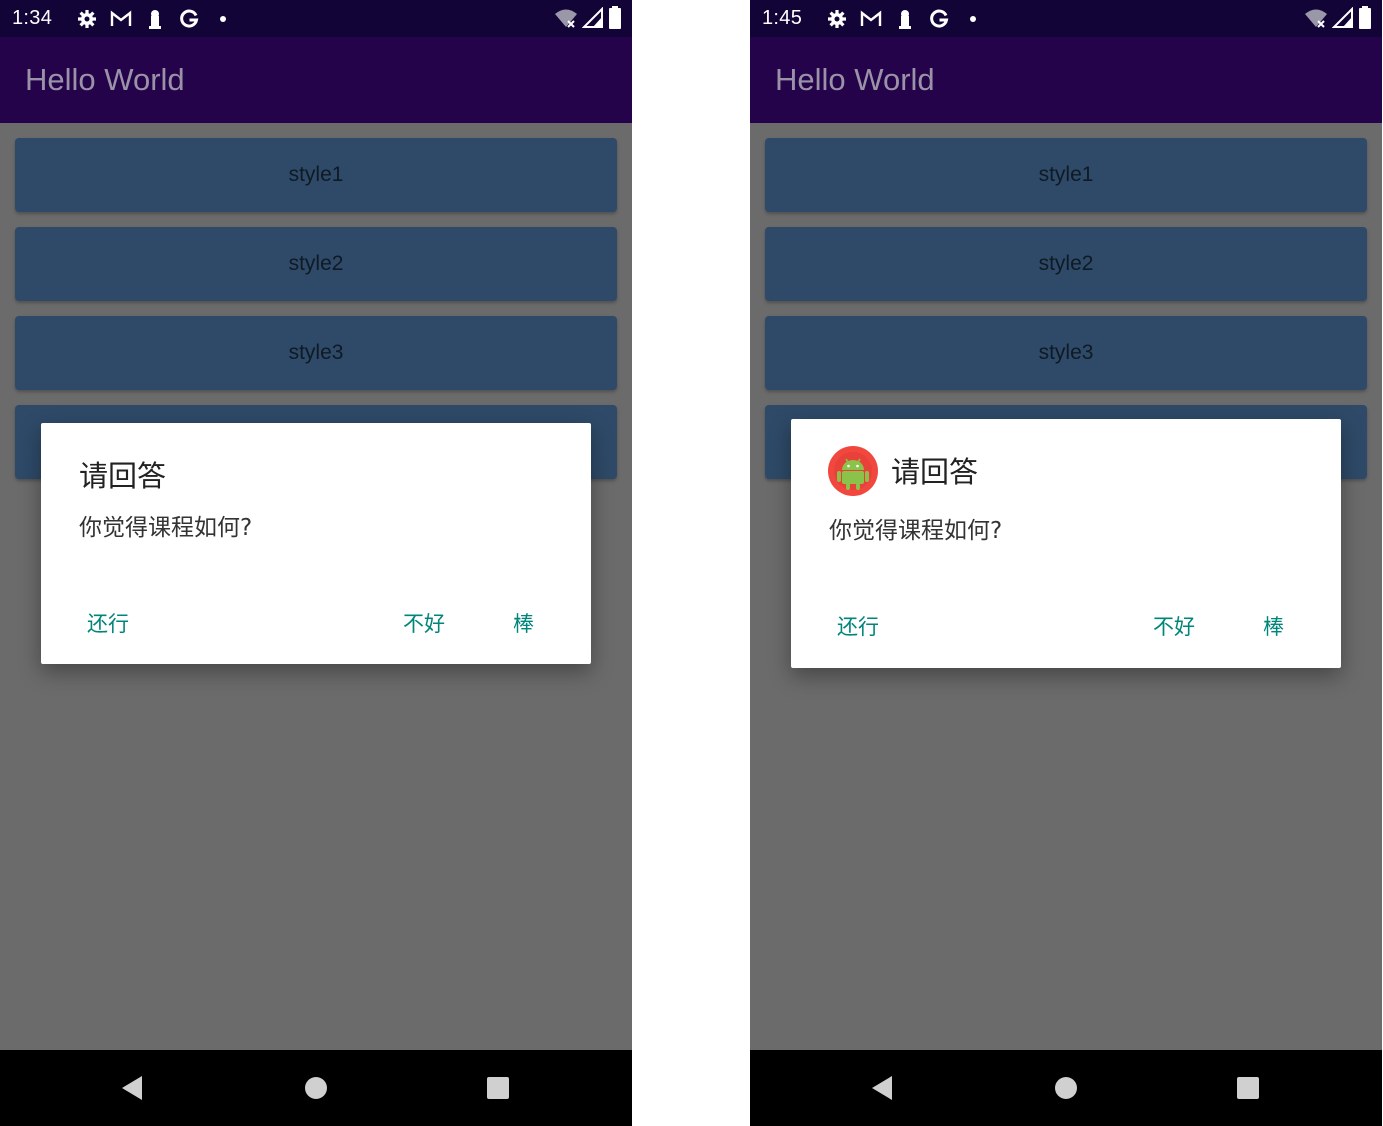 This screenshot has height=1126, width=1383. I want to click on status-bar: 1:34, so click(316, 18).